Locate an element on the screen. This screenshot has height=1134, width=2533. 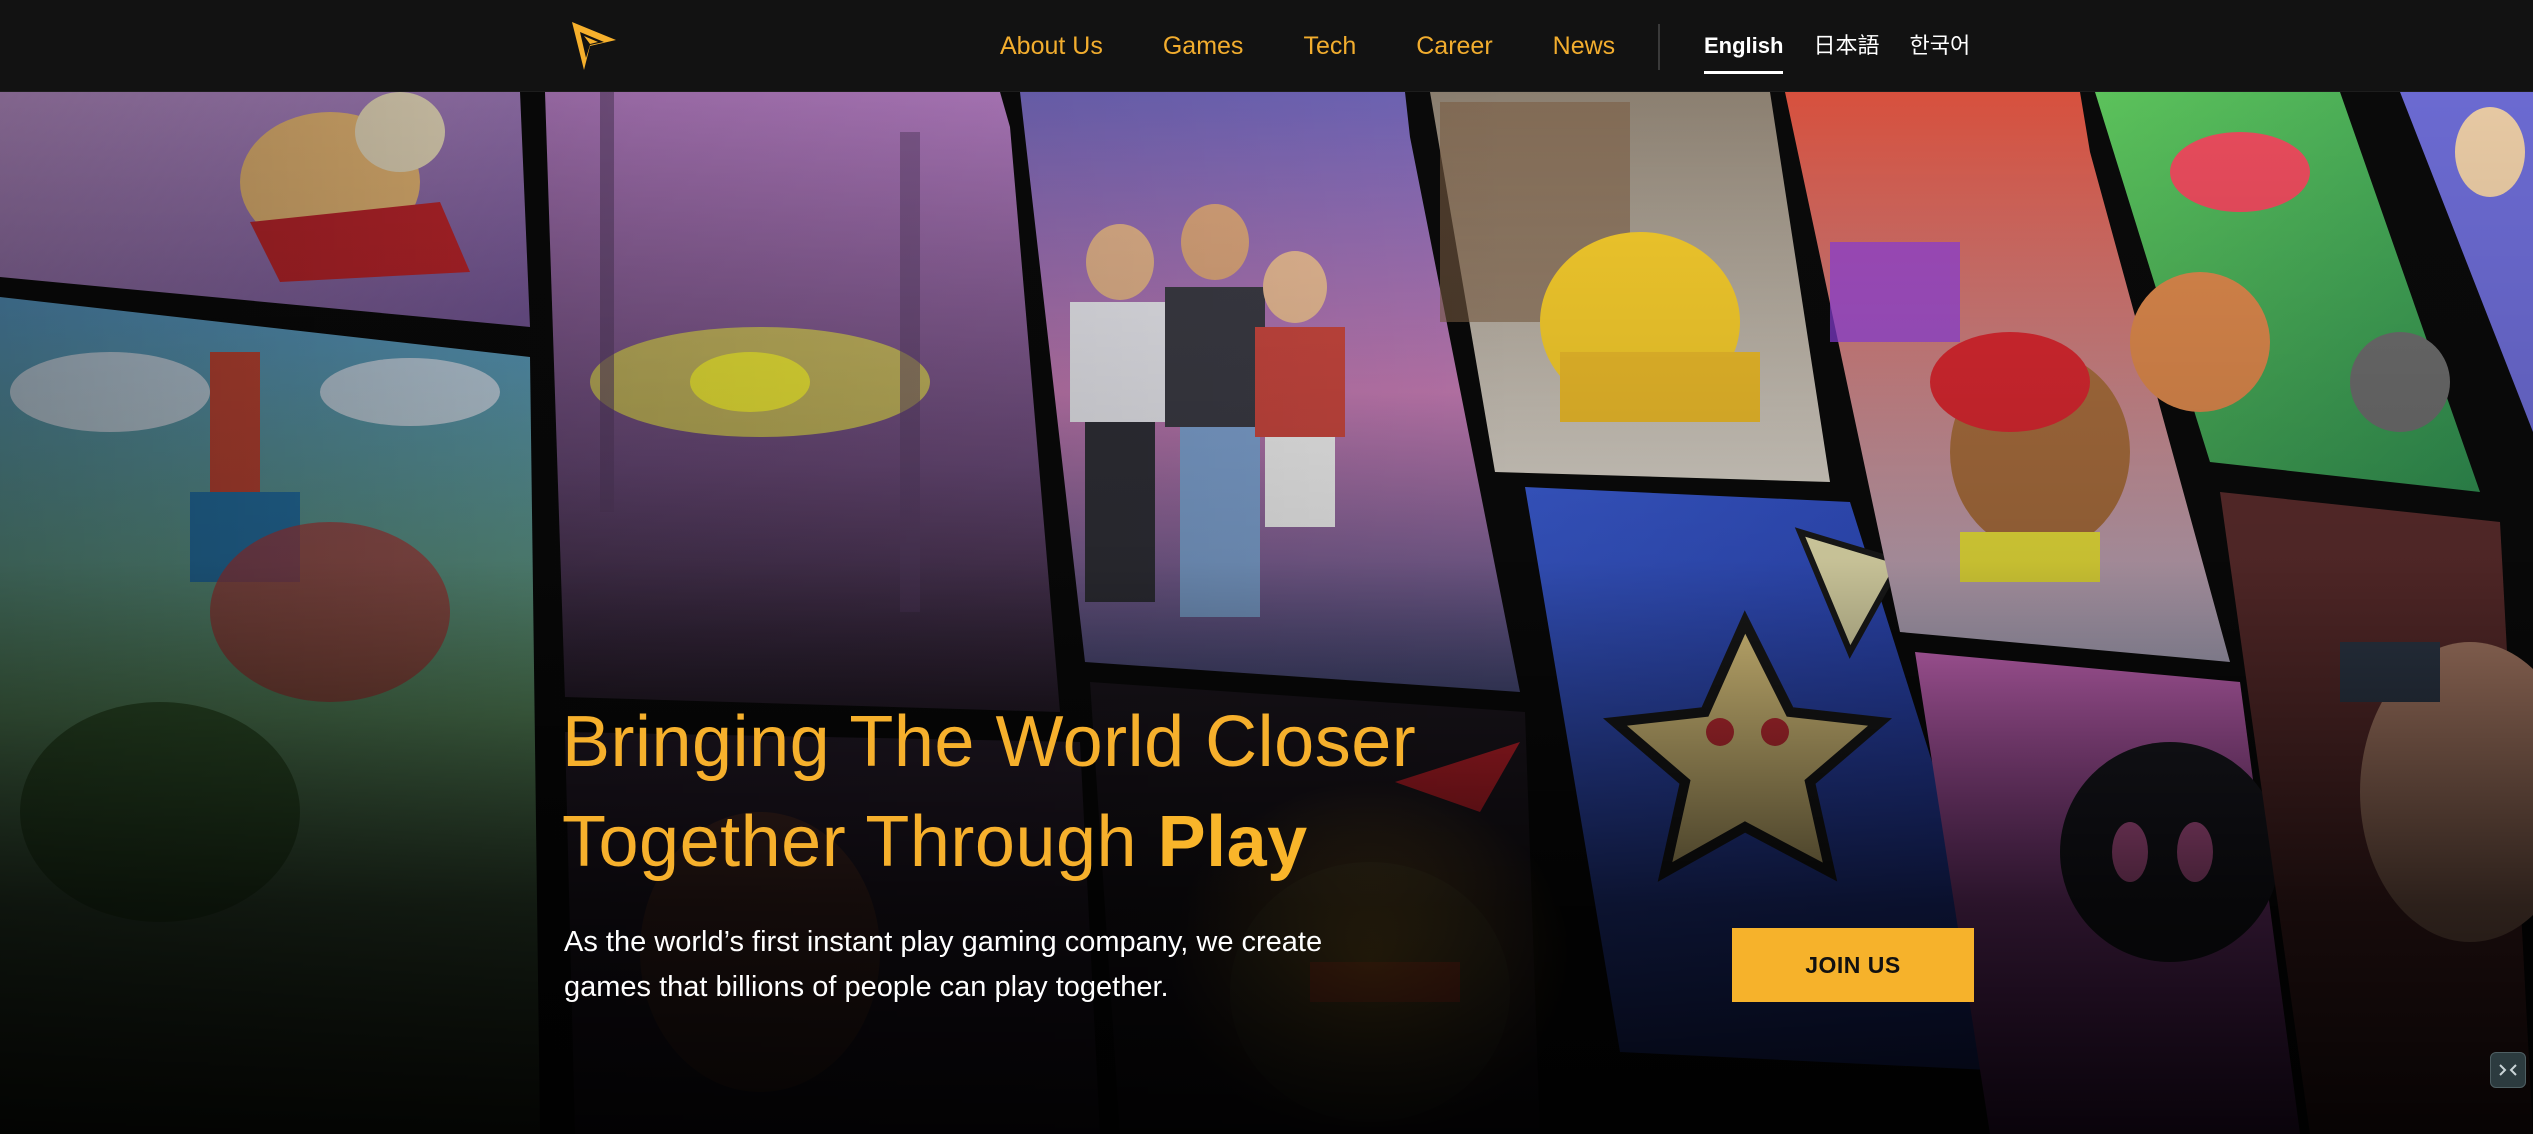
nav-divider is located at coordinates (1659, 47).